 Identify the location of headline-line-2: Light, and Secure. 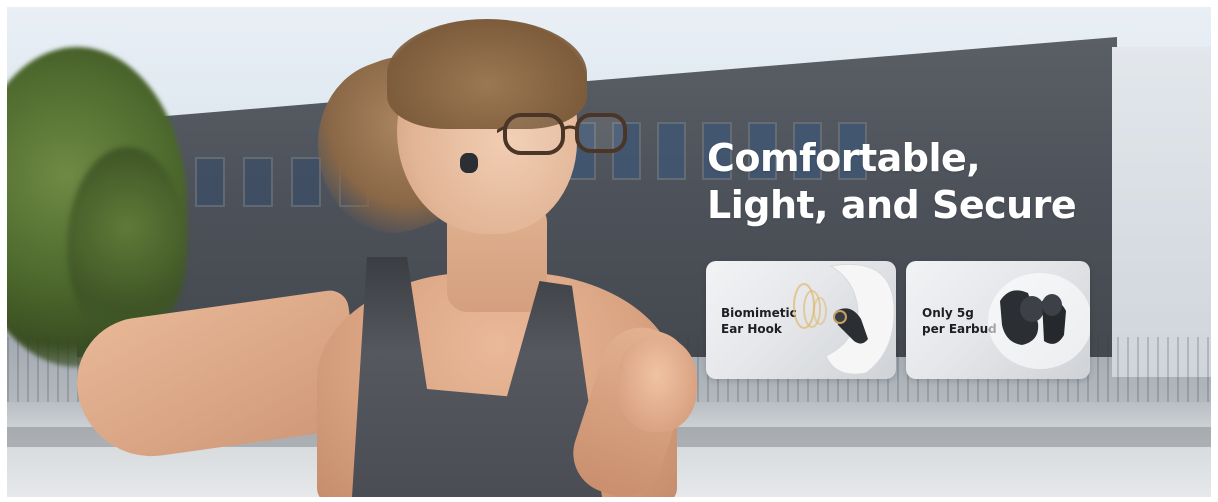
(892, 205).